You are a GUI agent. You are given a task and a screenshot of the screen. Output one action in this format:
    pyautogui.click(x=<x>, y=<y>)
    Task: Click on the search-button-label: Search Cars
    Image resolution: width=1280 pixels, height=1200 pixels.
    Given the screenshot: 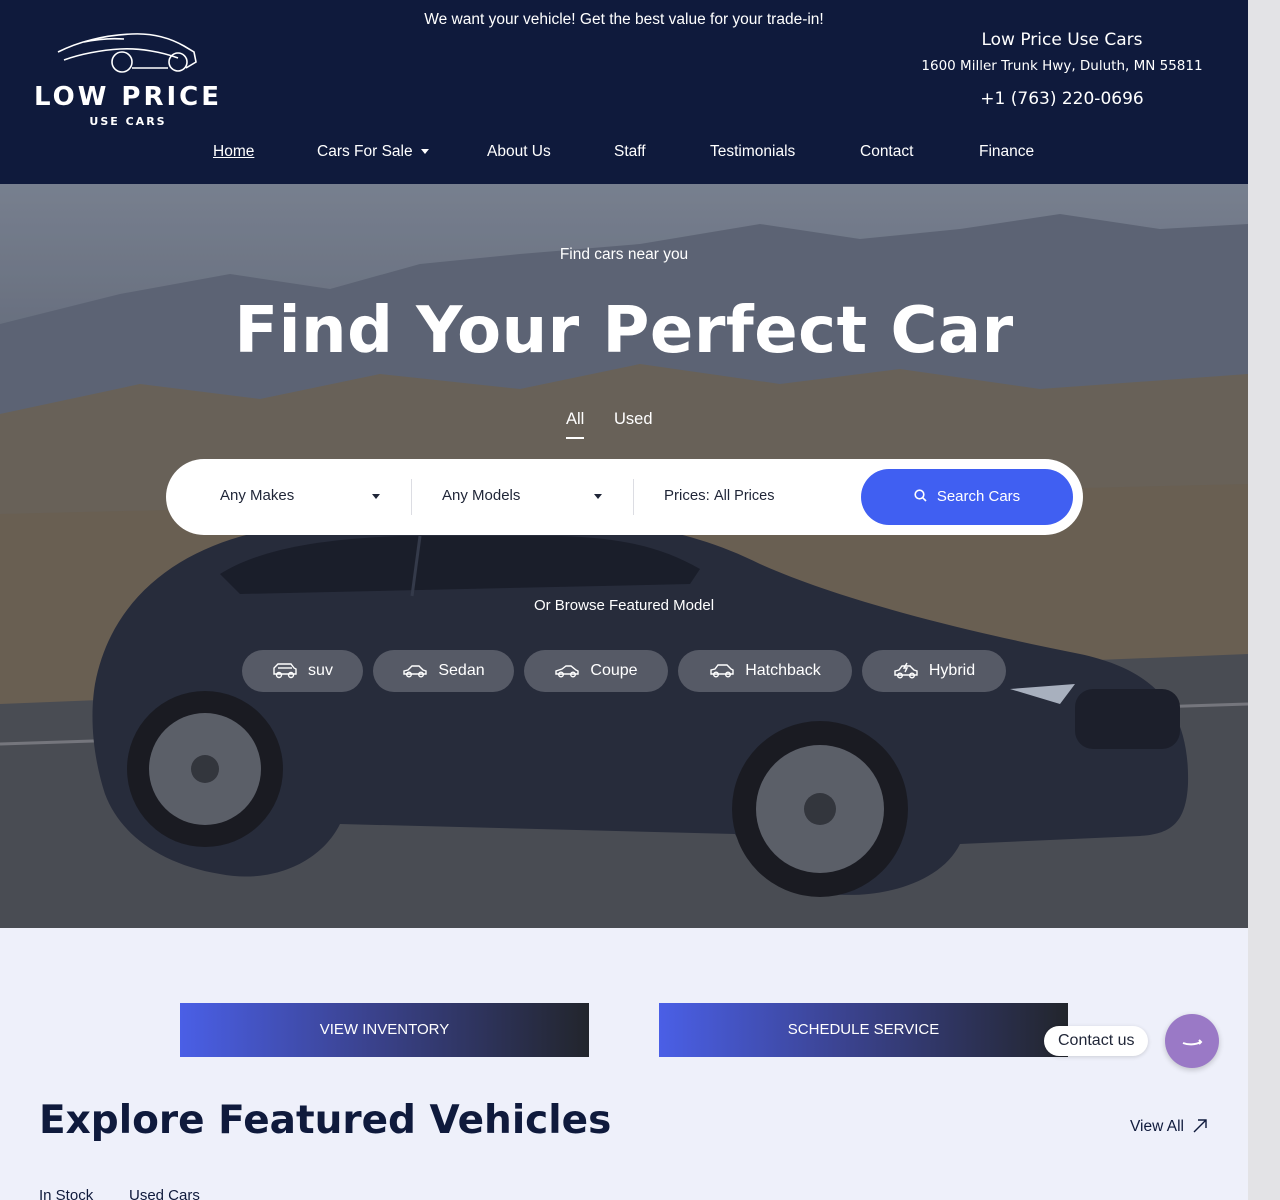 What is the action you would take?
    pyautogui.click(x=978, y=496)
    